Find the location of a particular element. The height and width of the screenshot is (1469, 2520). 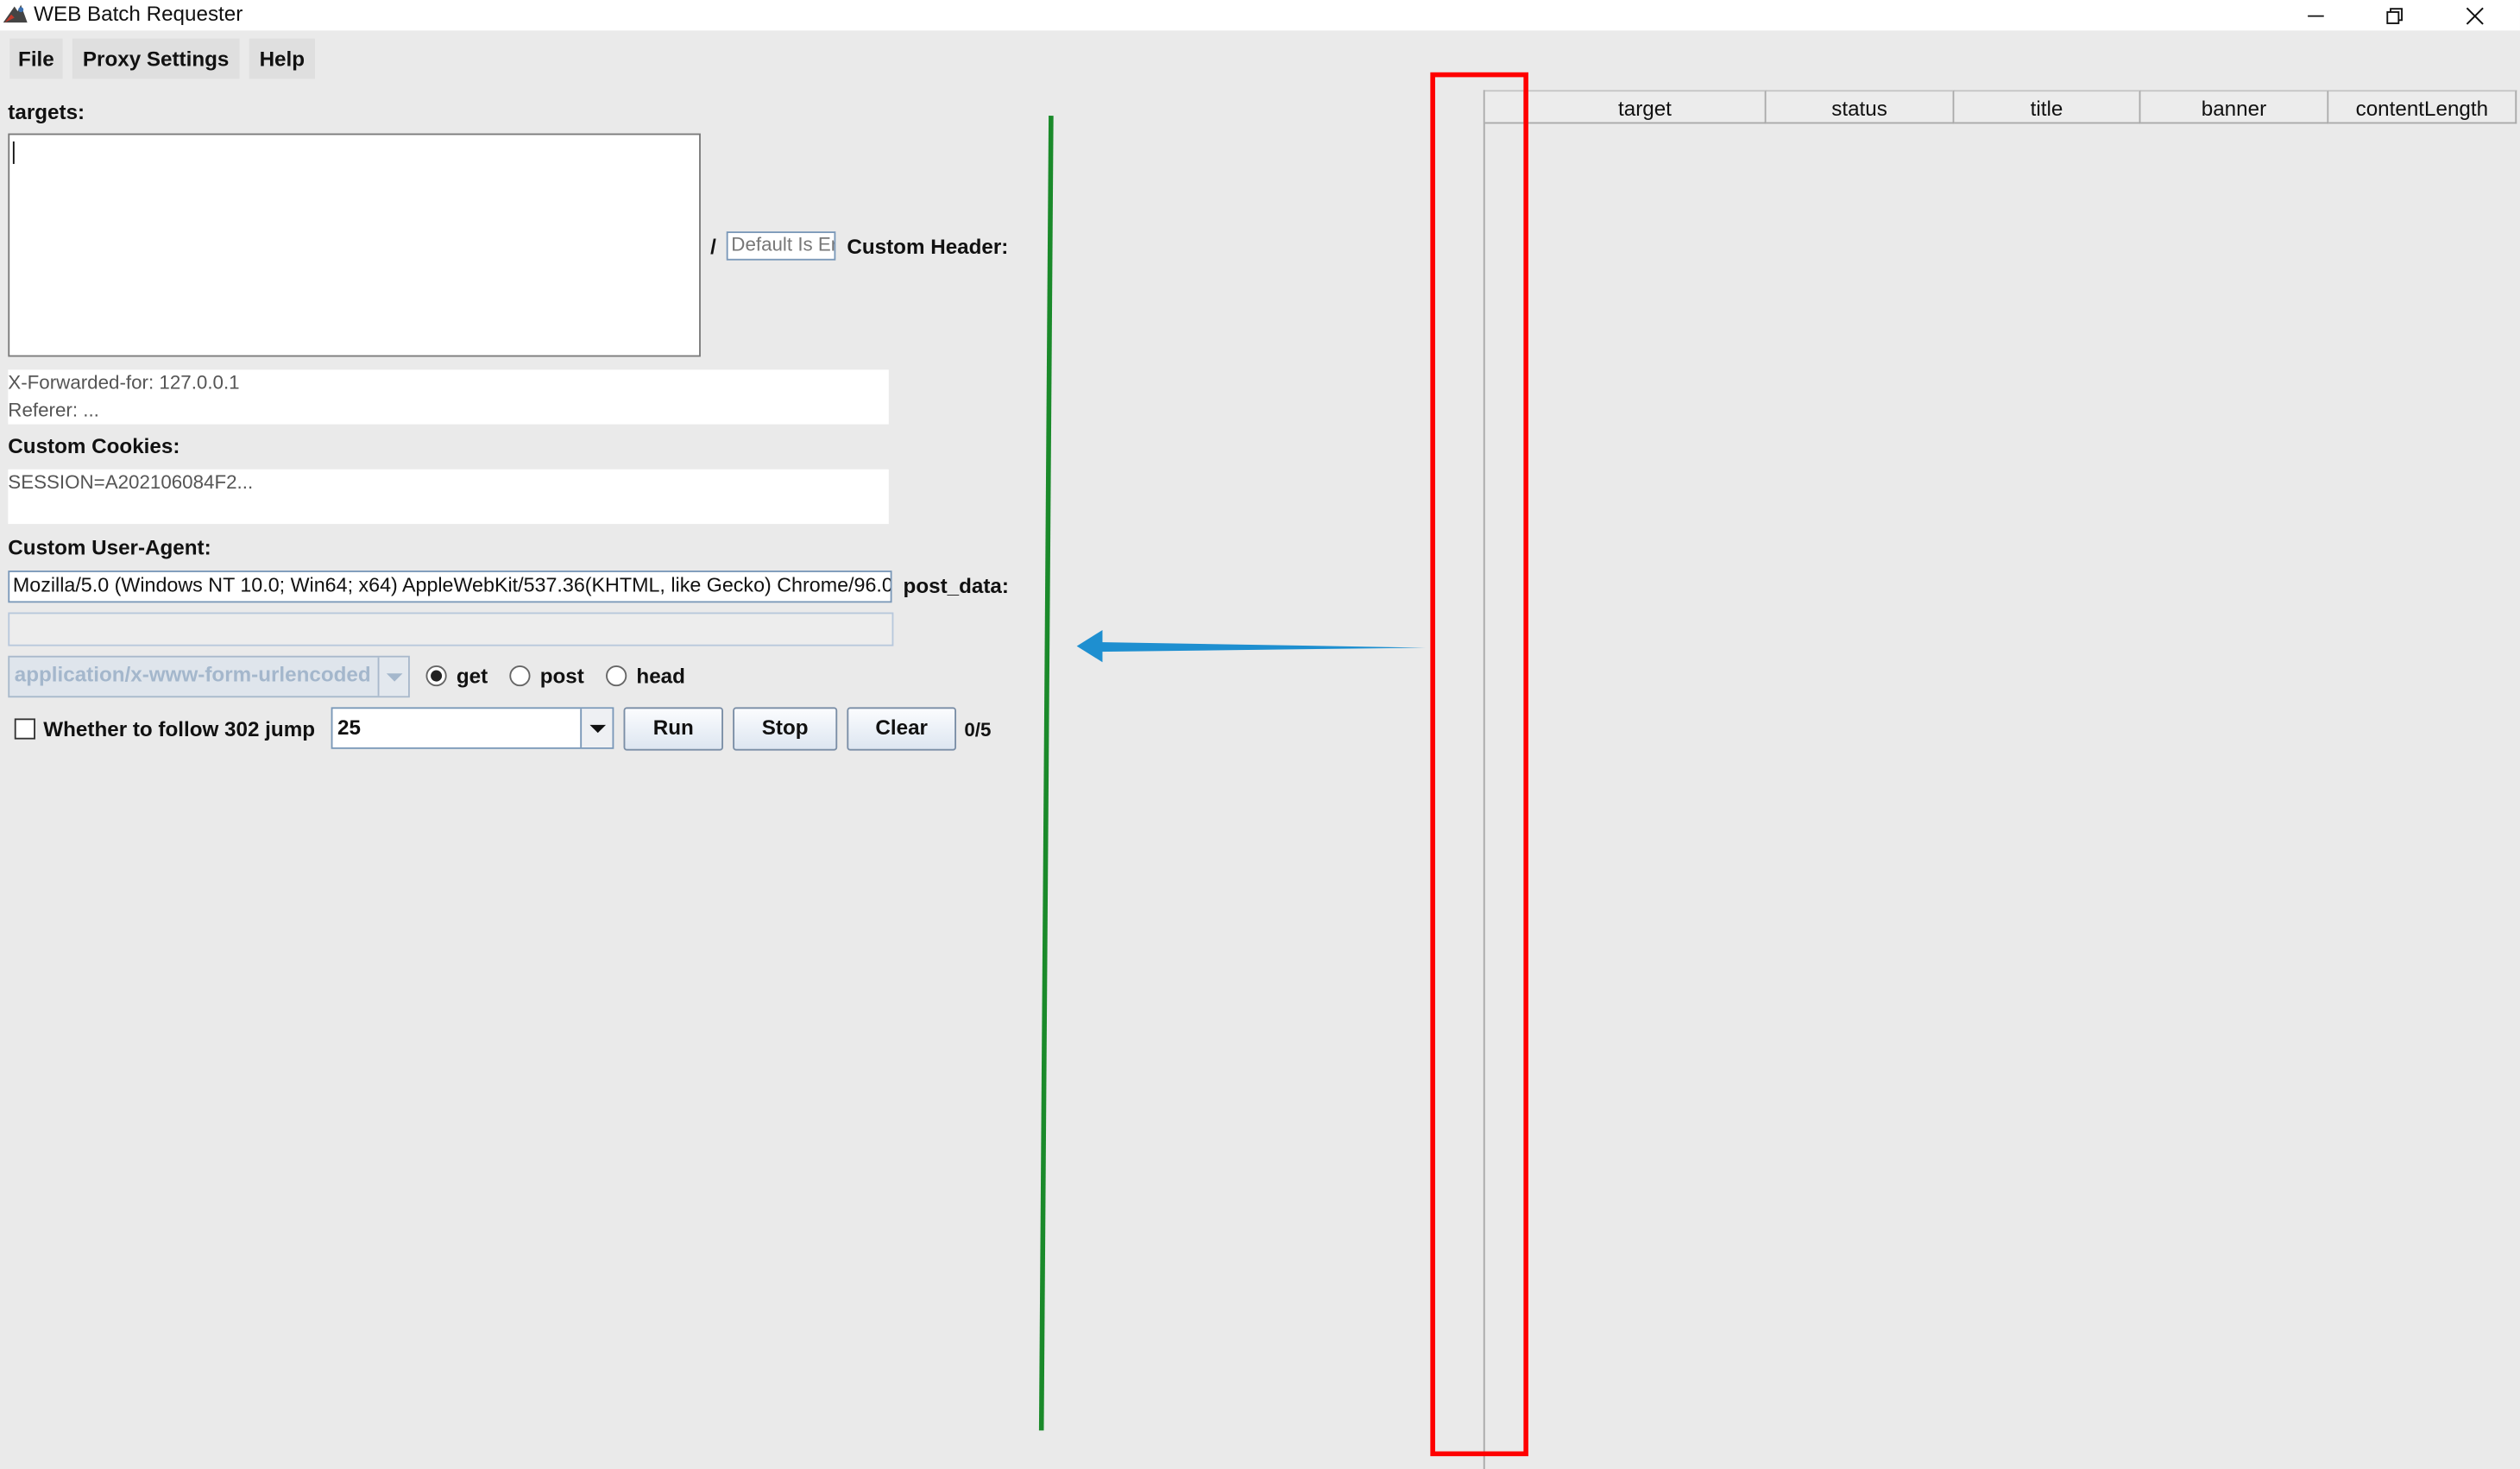

green-divider-line is located at coordinates (1046, 773).